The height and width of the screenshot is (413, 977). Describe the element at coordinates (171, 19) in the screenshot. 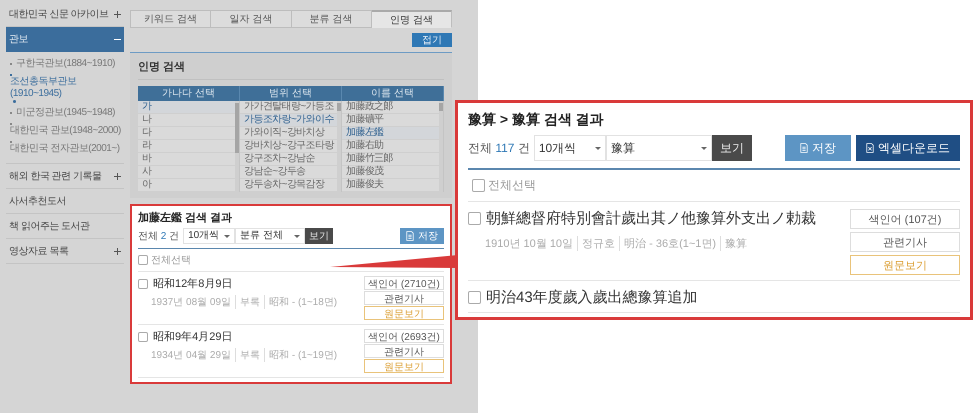

I see `tab: 키워드 검색` at that location.